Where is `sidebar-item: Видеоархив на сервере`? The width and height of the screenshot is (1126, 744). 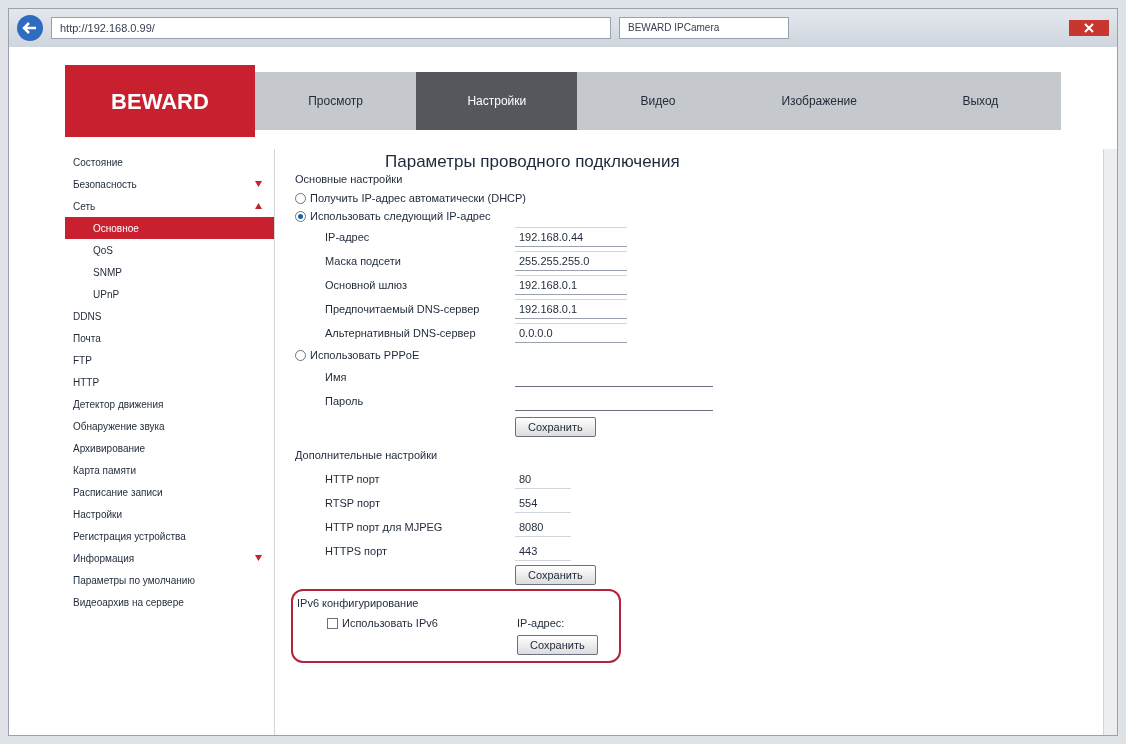 sidebar-item: Видеоархив на сервере is located at coordinates (169, 602).